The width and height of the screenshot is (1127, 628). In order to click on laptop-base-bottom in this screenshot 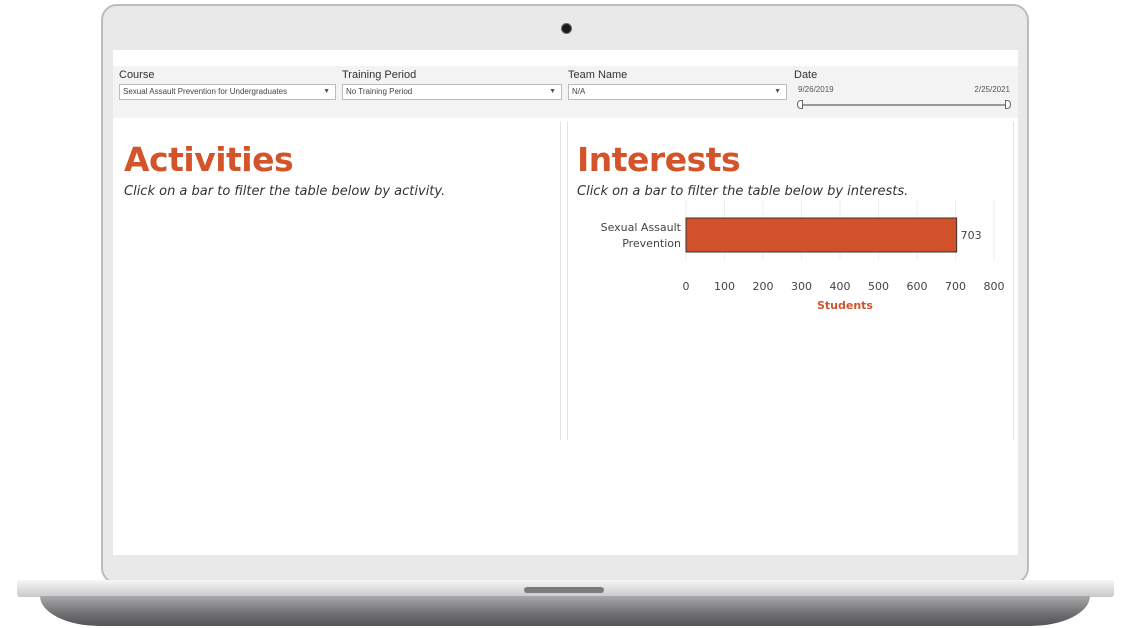, I will do `click(565, 611)`.